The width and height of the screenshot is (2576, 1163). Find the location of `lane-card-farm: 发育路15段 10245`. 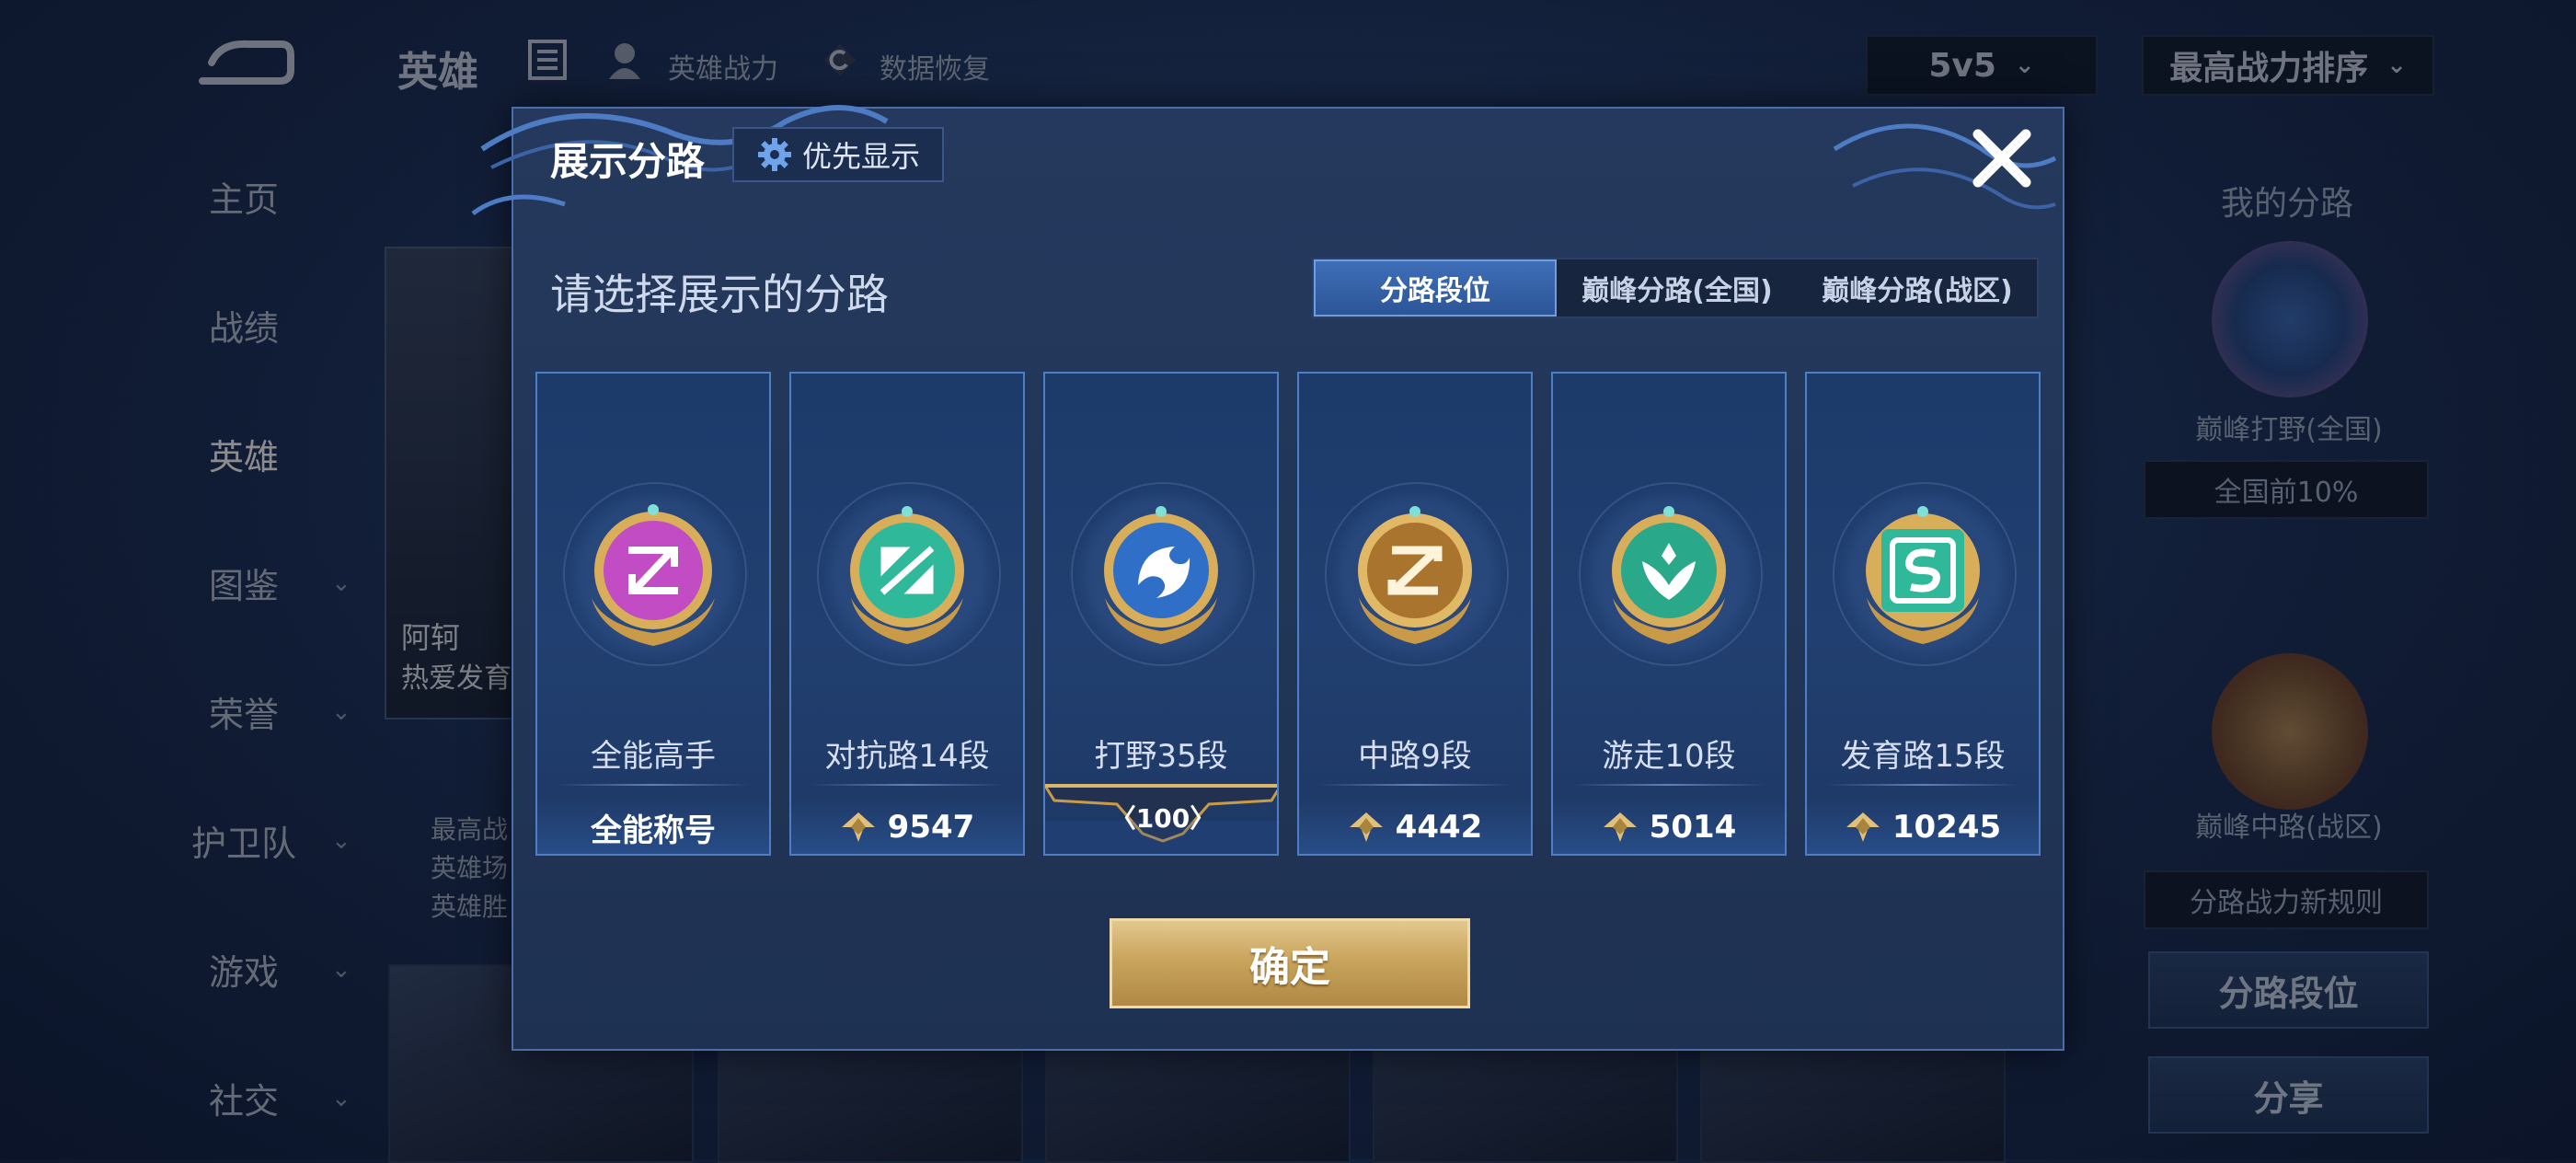

lane-card-farm: 发育路15段 10245 is located at coordinates (1923, 614).